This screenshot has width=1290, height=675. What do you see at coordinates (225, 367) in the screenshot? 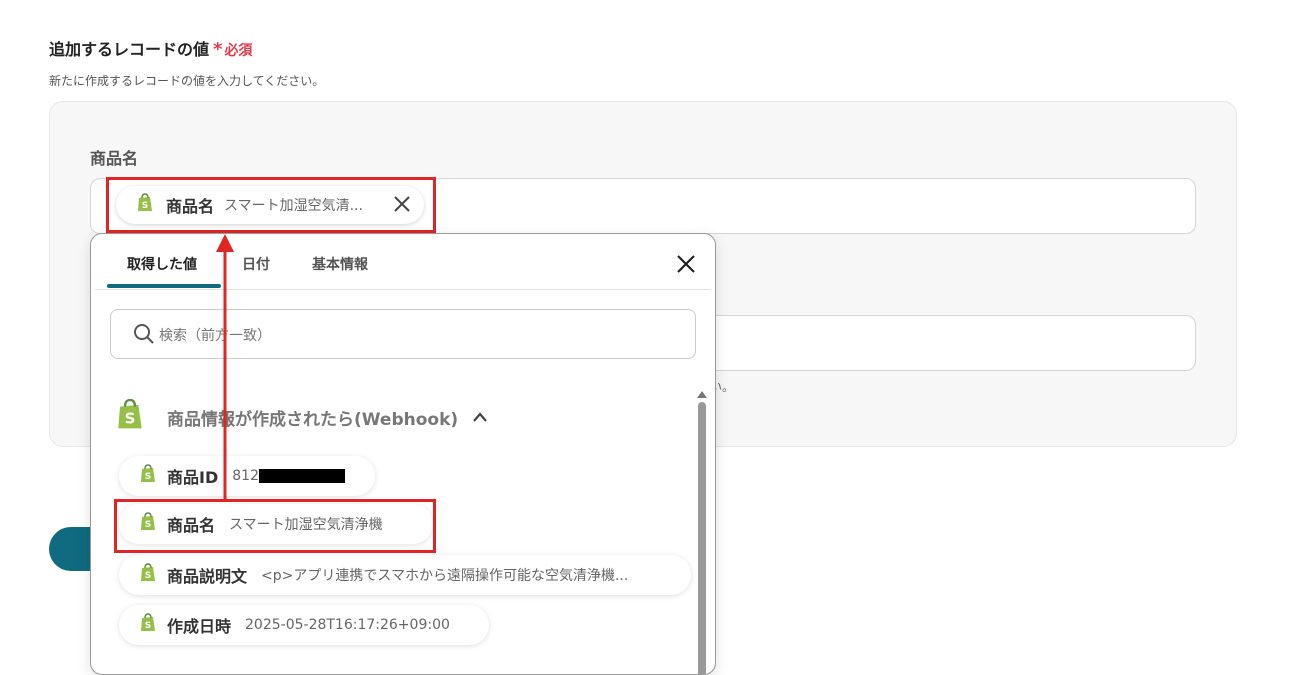
I see `annotation-arrow` at bounding box center [225, 367].